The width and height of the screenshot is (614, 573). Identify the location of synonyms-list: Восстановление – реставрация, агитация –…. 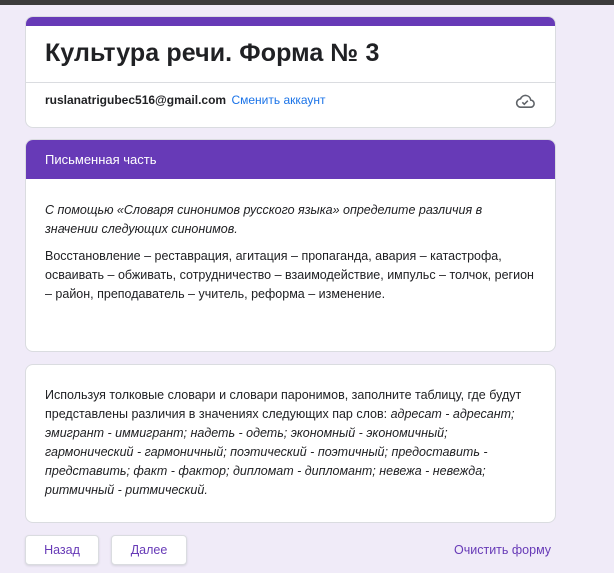
(289, 275).